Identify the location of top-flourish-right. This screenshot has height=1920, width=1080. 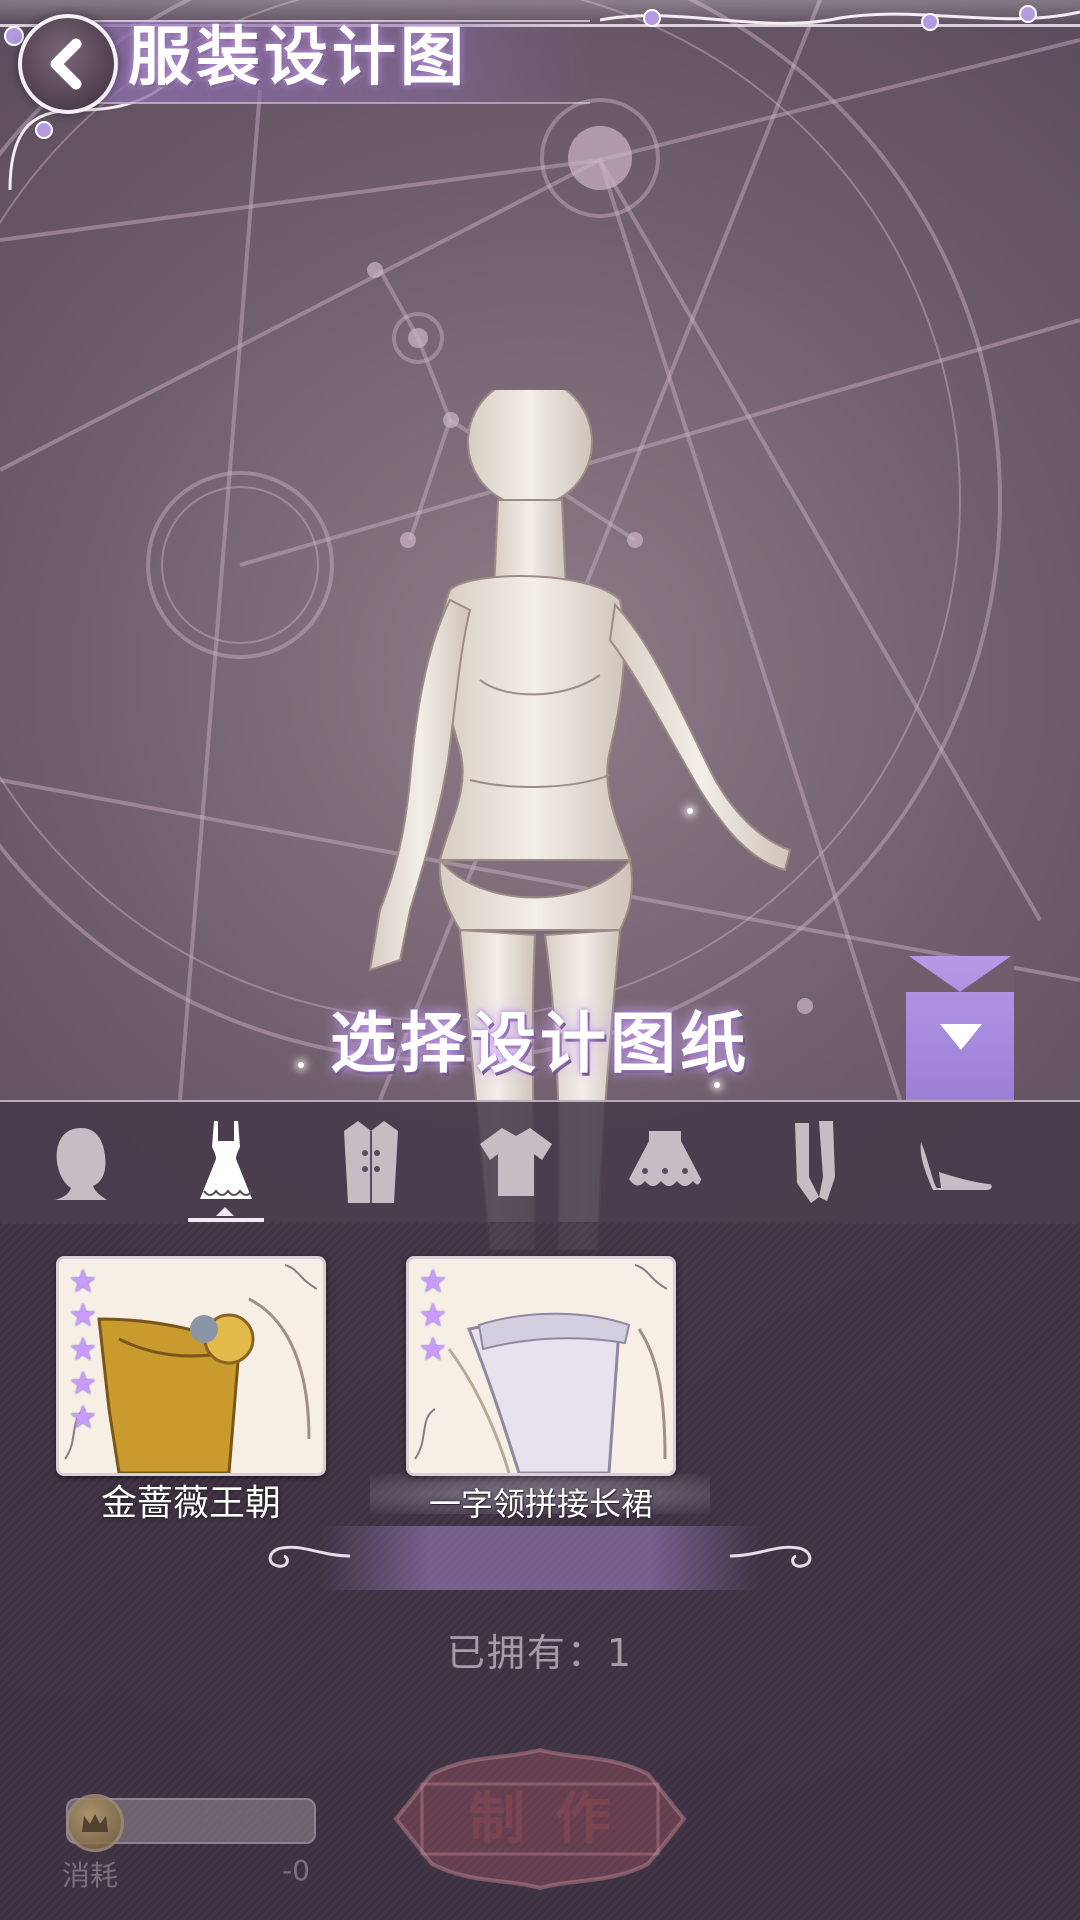
(840, 18).